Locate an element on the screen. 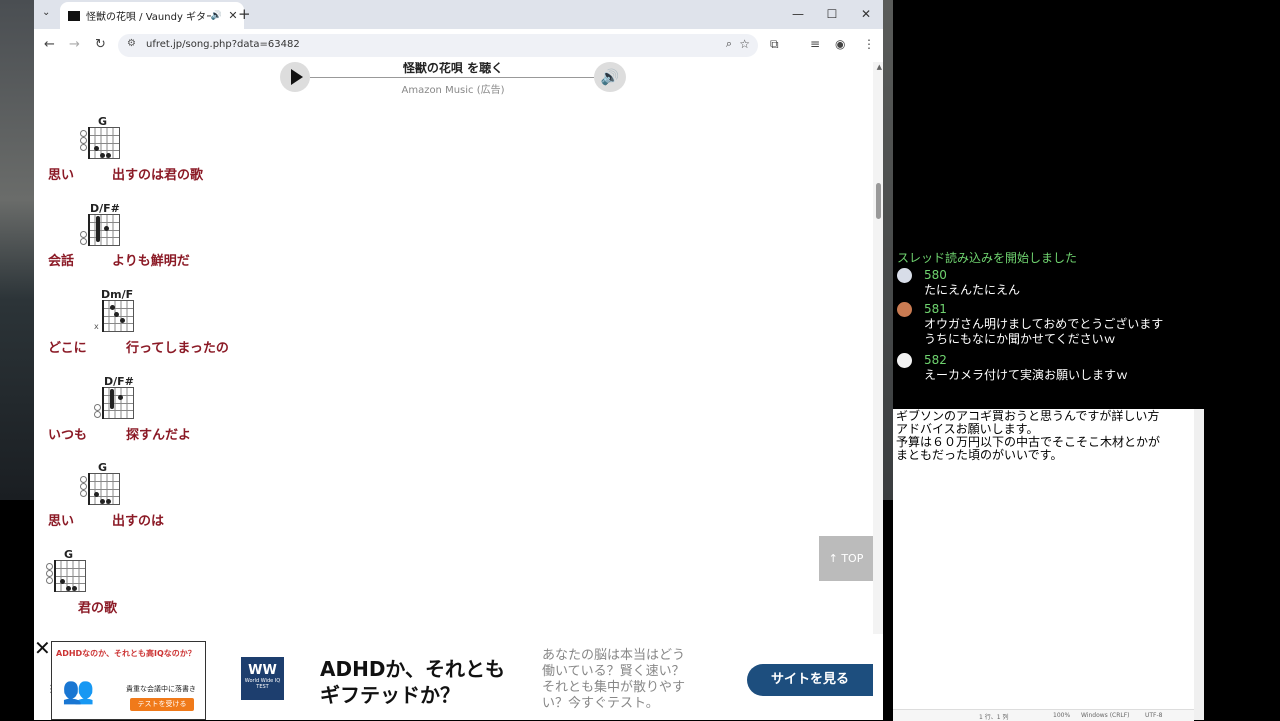  muted-string-mark: x is located at coordinates (96, 326).